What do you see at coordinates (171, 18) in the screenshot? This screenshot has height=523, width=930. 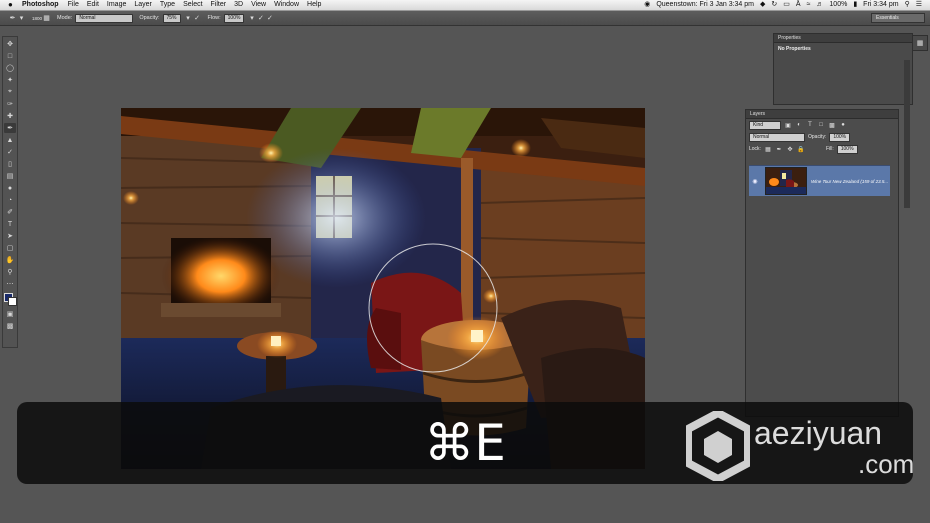 I see `opacity-input: 75%` at bounding box center [171, 18].